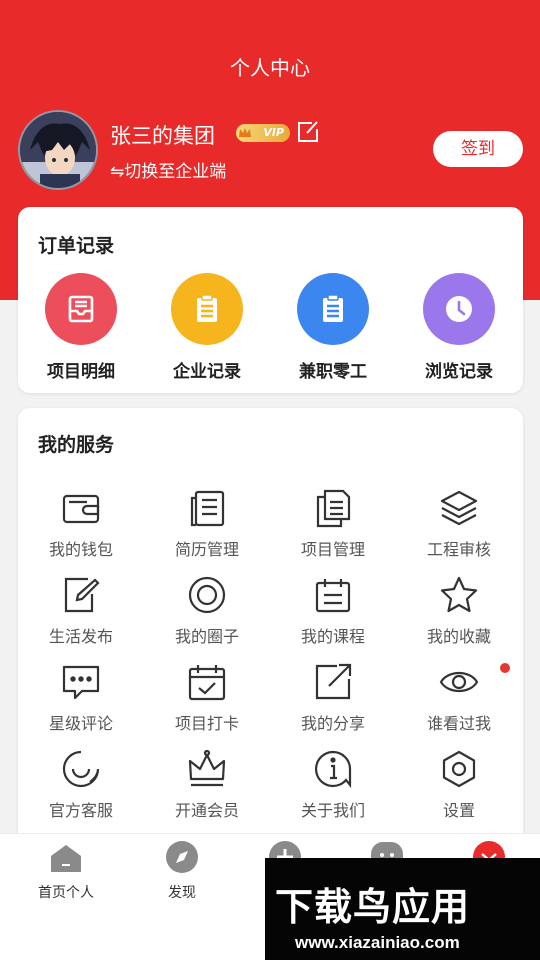  I want to click on comment-icon, so click(81, 682).